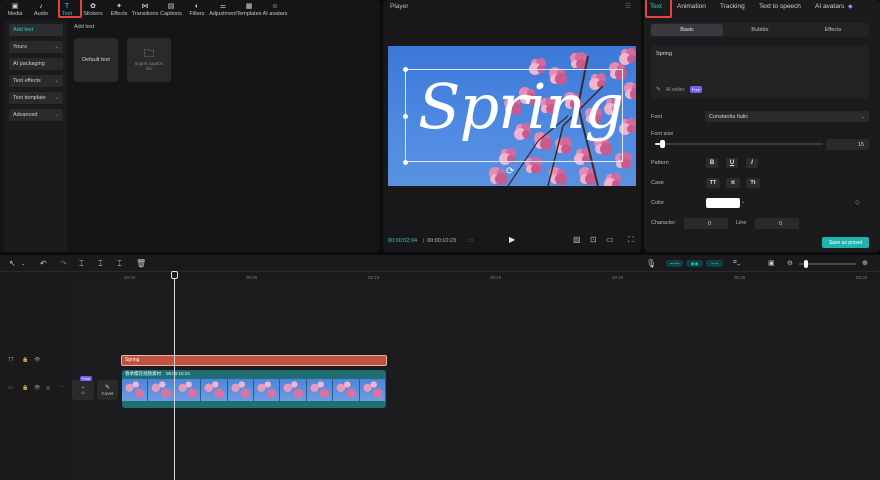 The image size is (880, 480). I want to click on sidebar-item-ai-packaging: AI packaging, so click(36, 64).